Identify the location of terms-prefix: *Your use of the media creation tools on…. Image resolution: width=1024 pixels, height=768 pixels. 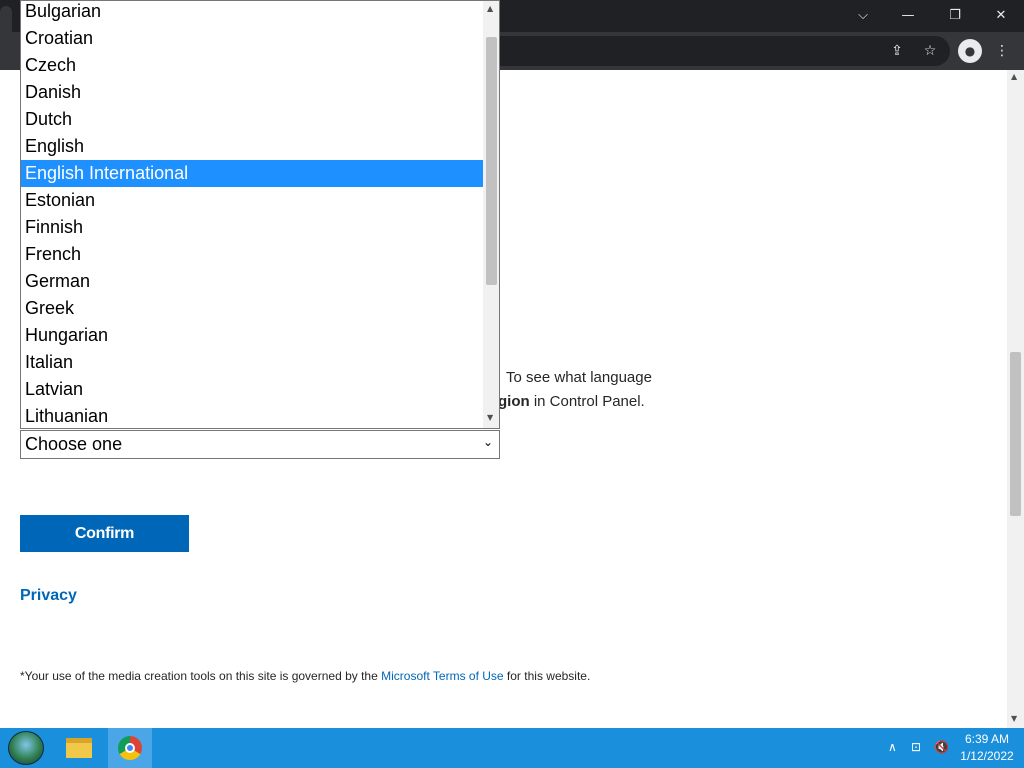
(201, 676).